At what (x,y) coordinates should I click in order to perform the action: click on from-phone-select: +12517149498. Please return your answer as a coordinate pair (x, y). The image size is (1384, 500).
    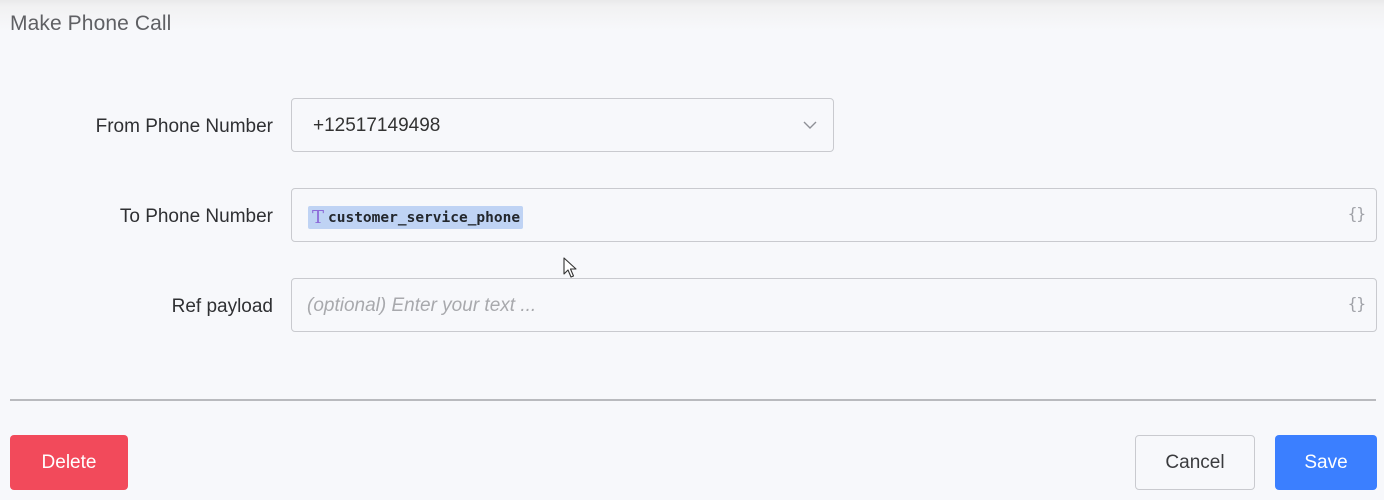
    Looking at the image, I should click on (562, 125).